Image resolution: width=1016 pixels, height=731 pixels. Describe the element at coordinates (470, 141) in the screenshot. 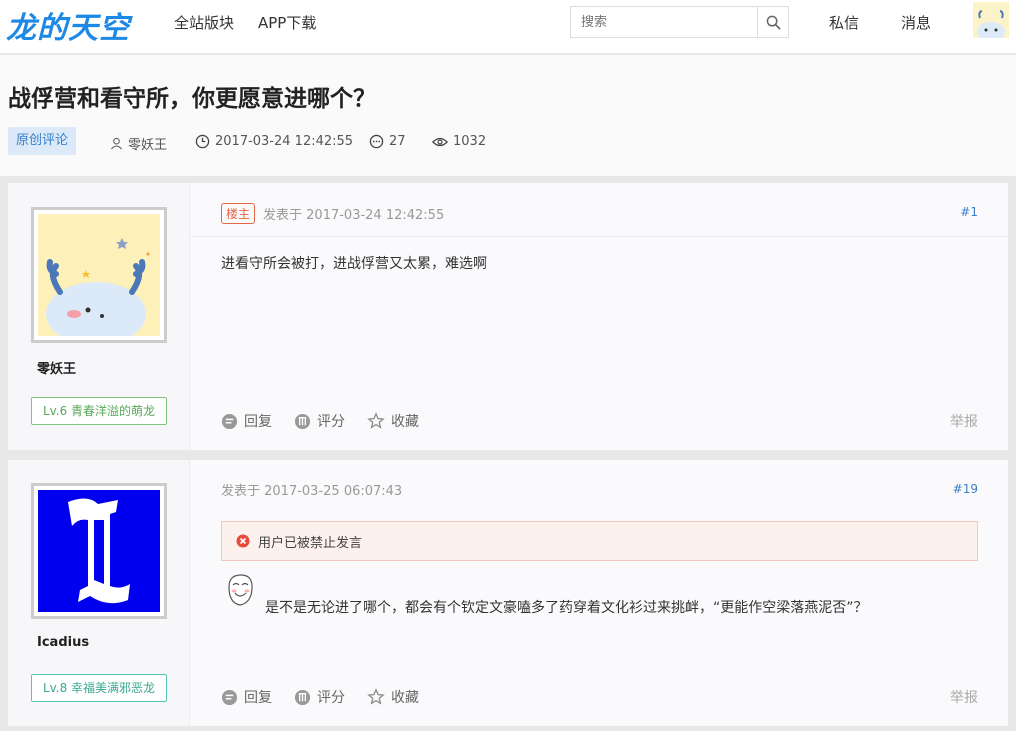

I see `view-count: 1032` at that location.